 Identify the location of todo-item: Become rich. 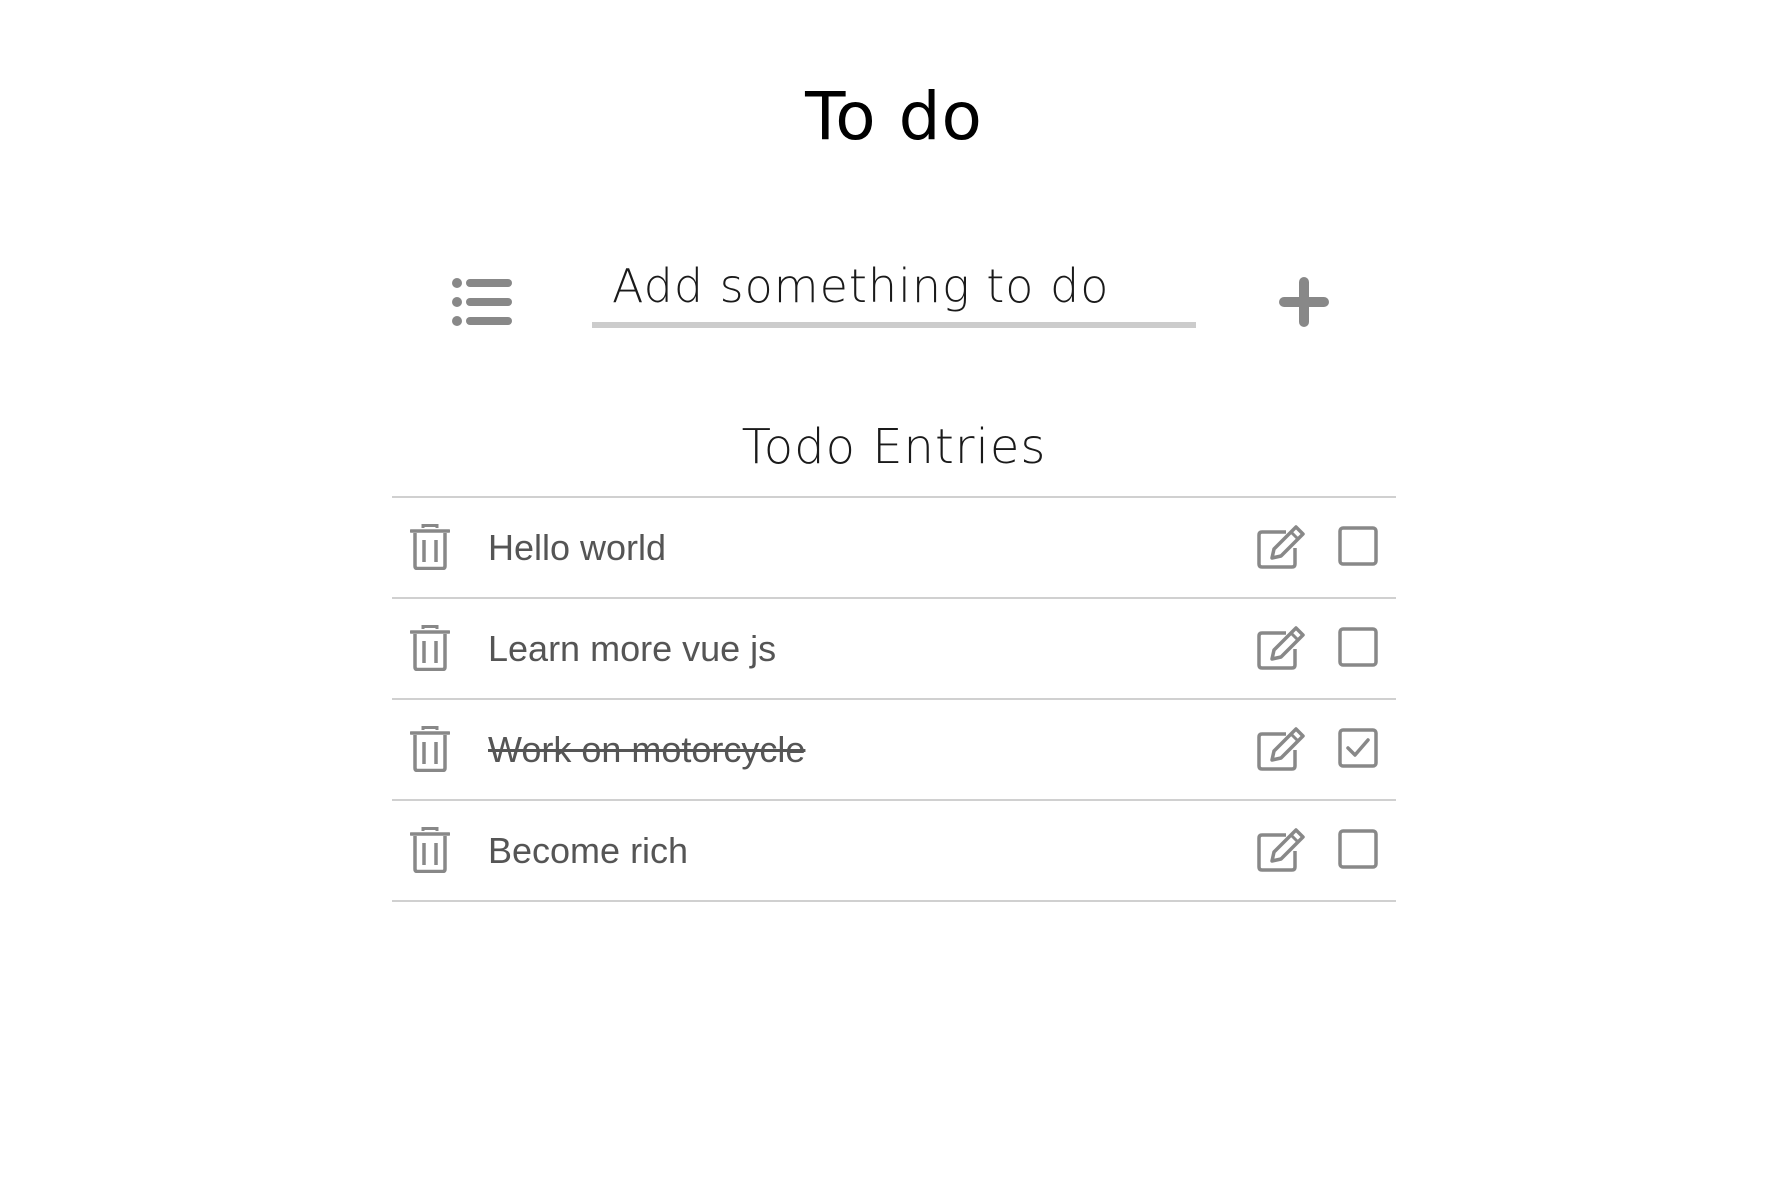
(894, 851).